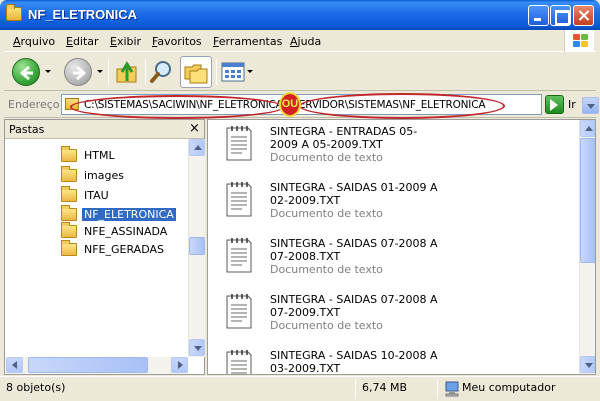  I want to click on forward-dropdown-icon, so click(100, 71).